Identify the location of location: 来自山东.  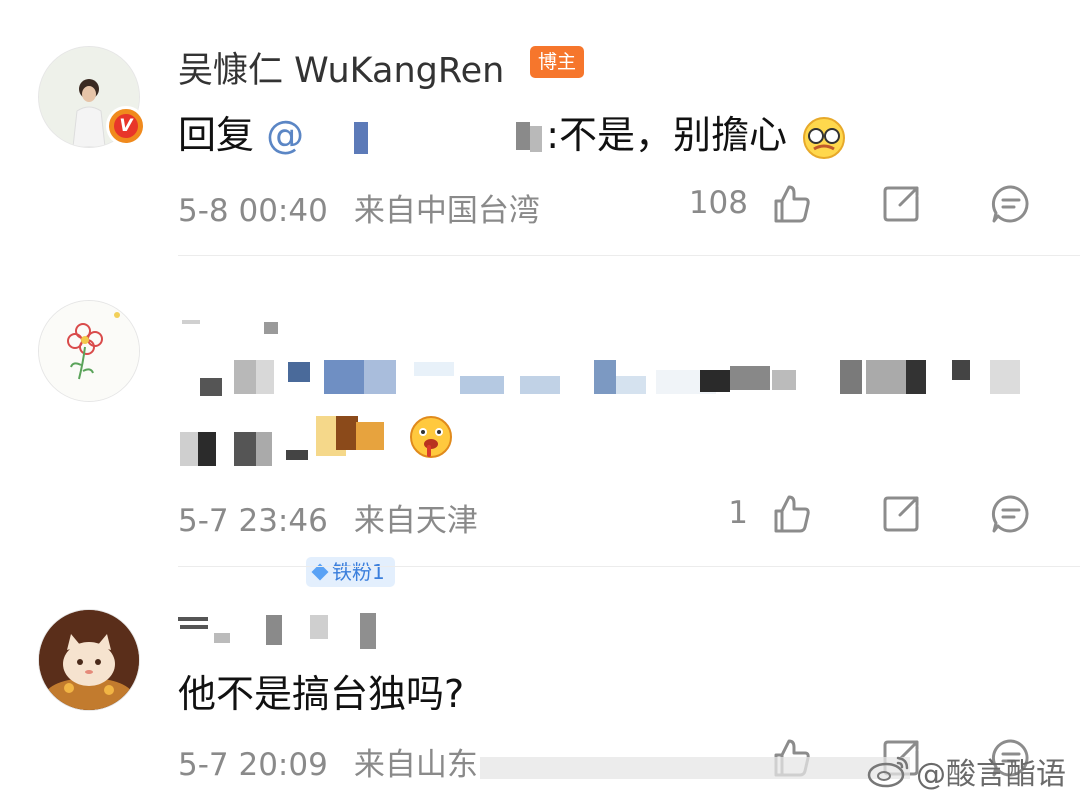
(415, 765).